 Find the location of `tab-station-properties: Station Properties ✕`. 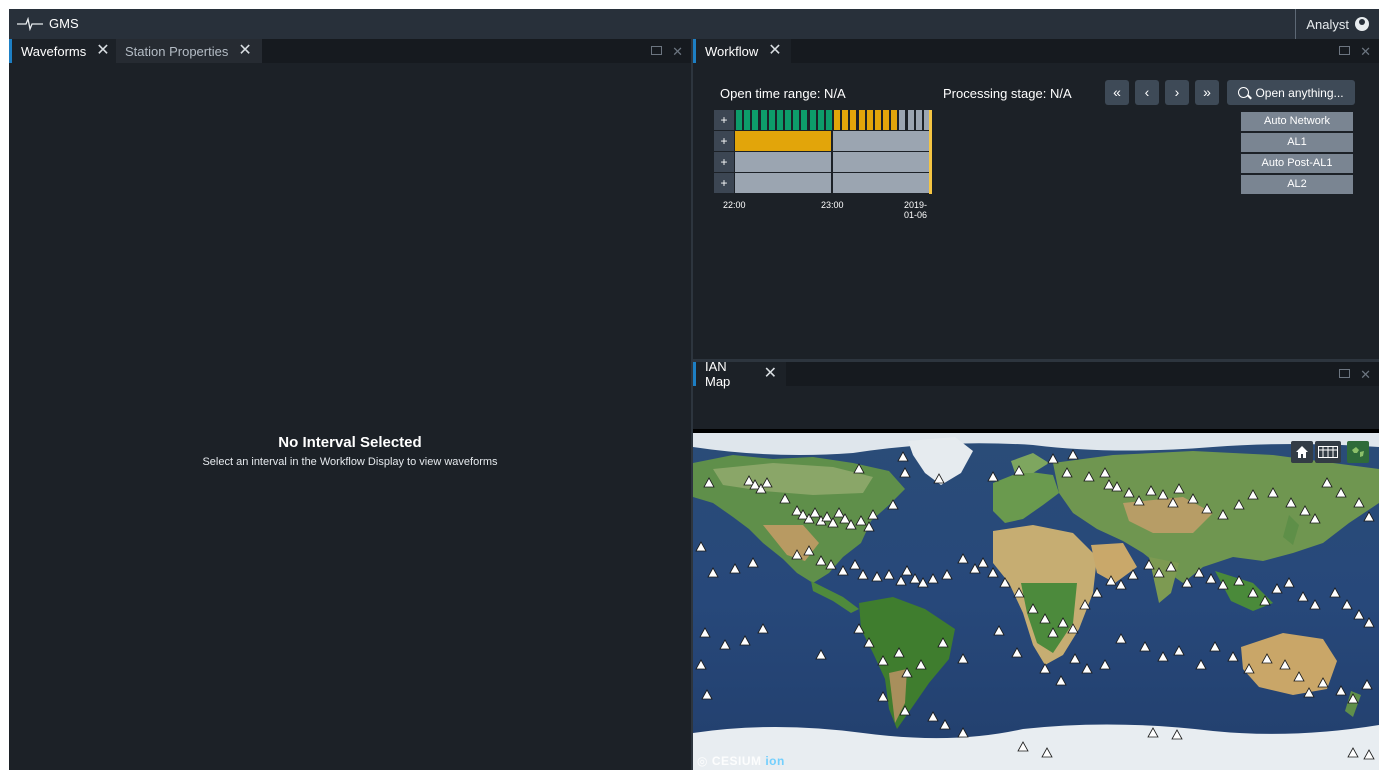

tab-station-properties: Station Properties ✕ is located at coordinates (189, 51).